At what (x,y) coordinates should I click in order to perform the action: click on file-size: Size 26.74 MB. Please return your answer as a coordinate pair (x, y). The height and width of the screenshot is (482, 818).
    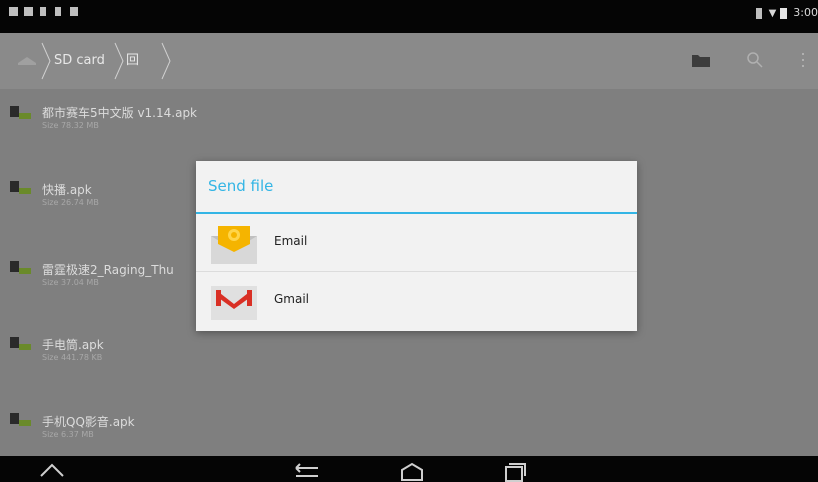
    Looking at the image, I should click on (70, 202).